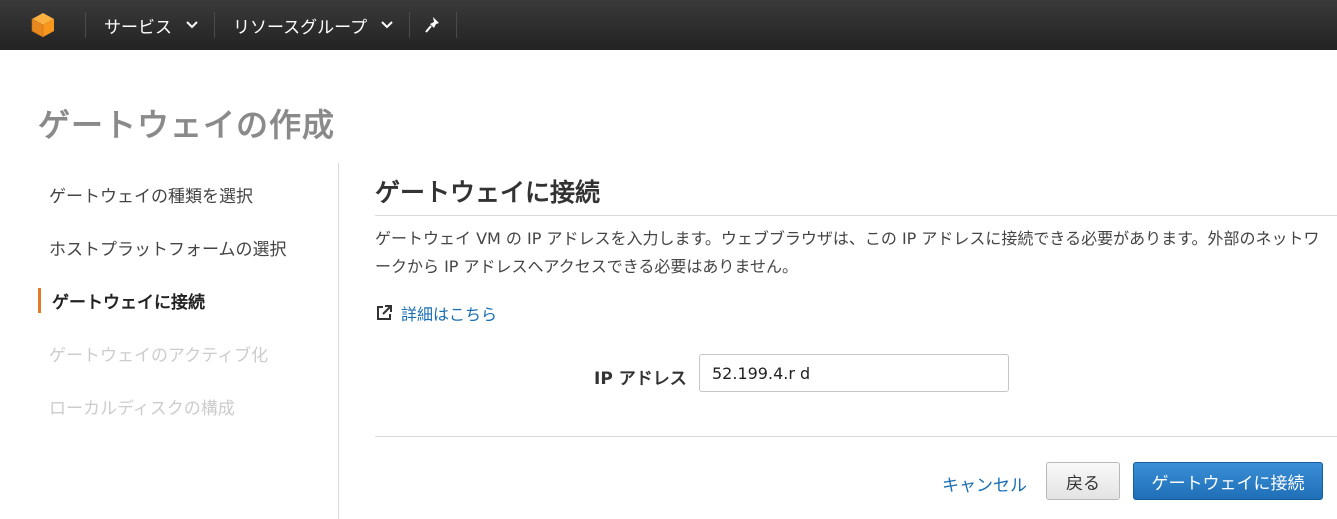  I want to click on aws-cube-icon, so click(42, 25).